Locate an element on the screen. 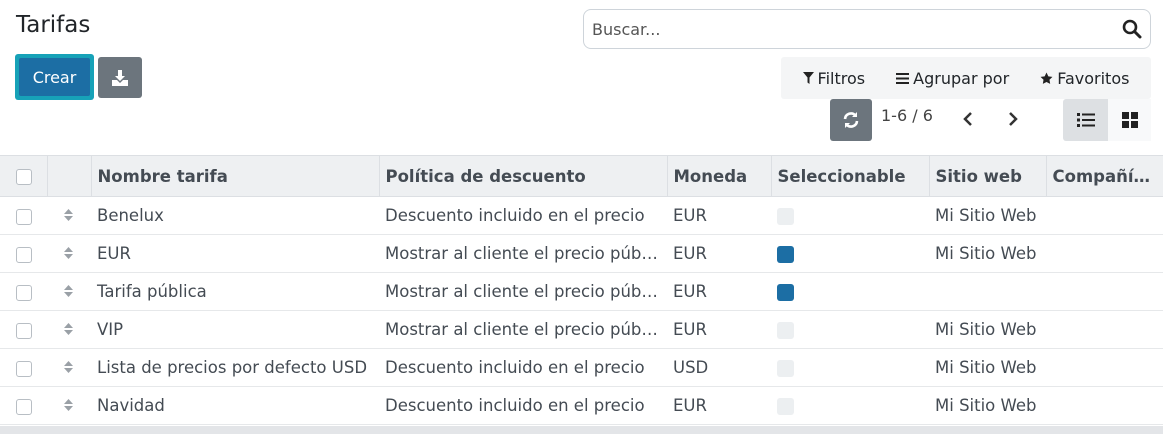 This screenshot has height=444, width=1163. cell-website is located at coordinates (987, 291).